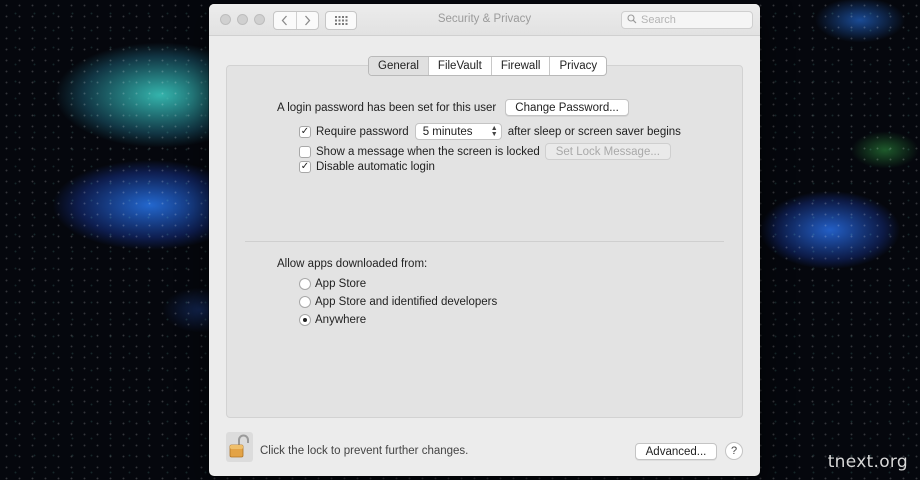  Describe the element at coordinates (362, 131) in the screenshot. I see `require-password-label: Require password` at that location.